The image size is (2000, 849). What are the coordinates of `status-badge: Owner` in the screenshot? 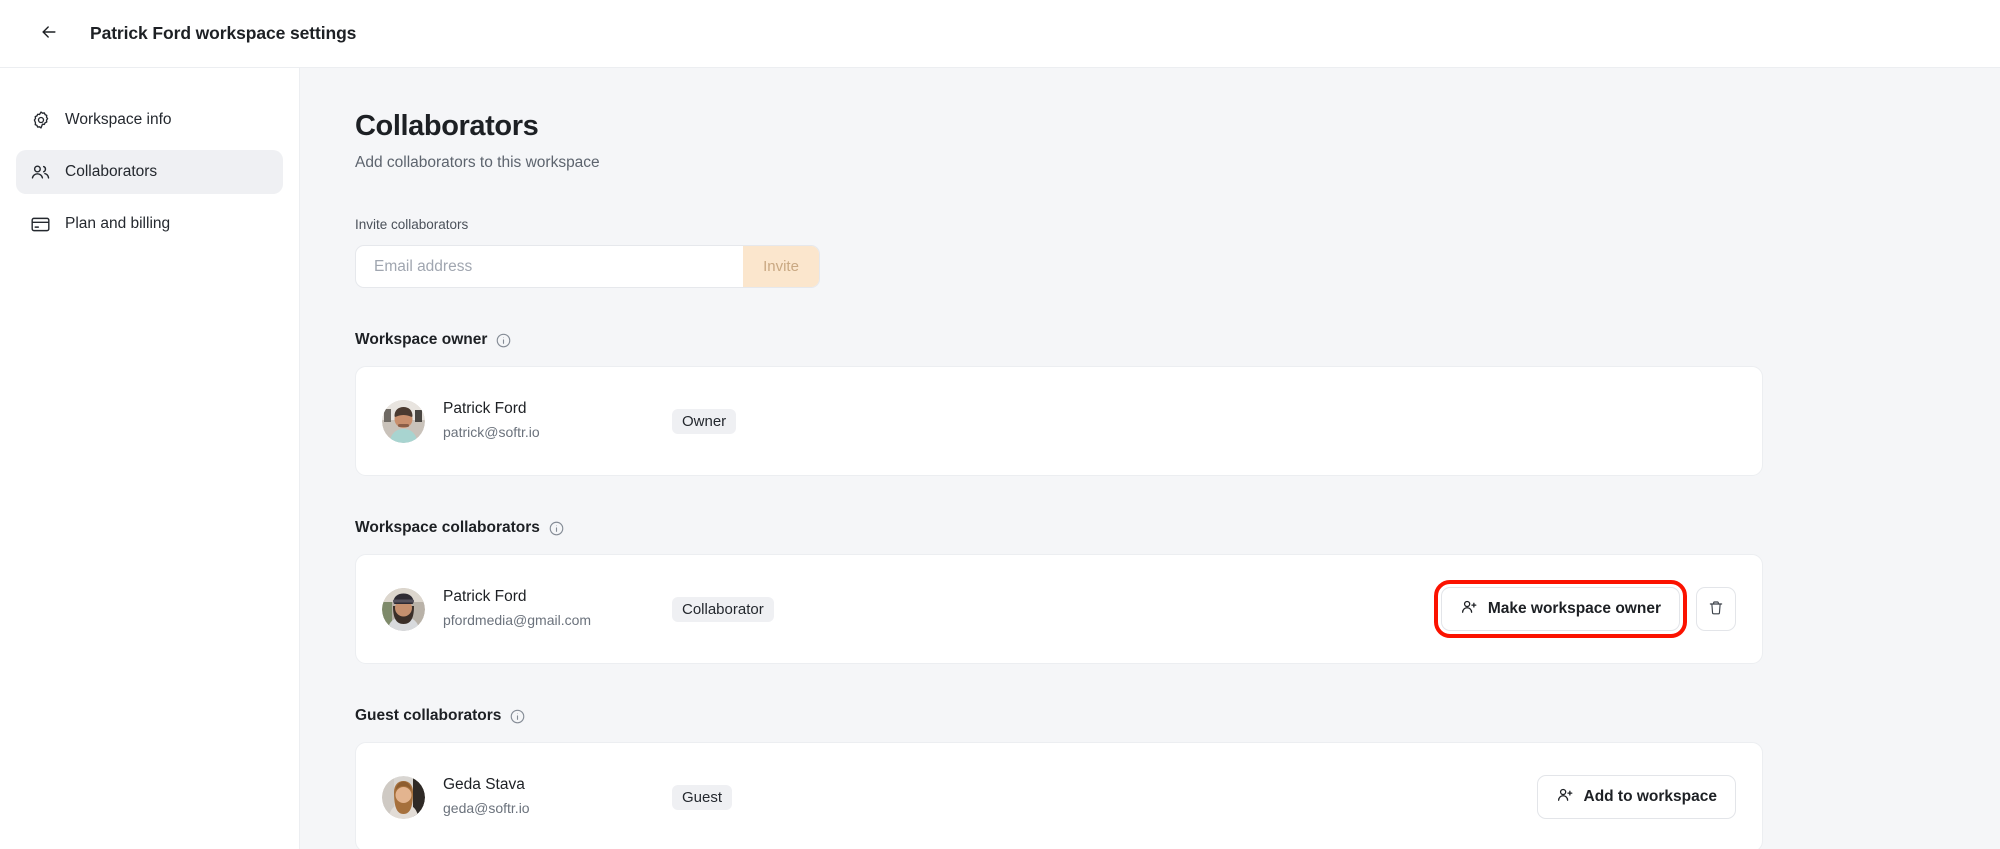 It's located at (704, 421).